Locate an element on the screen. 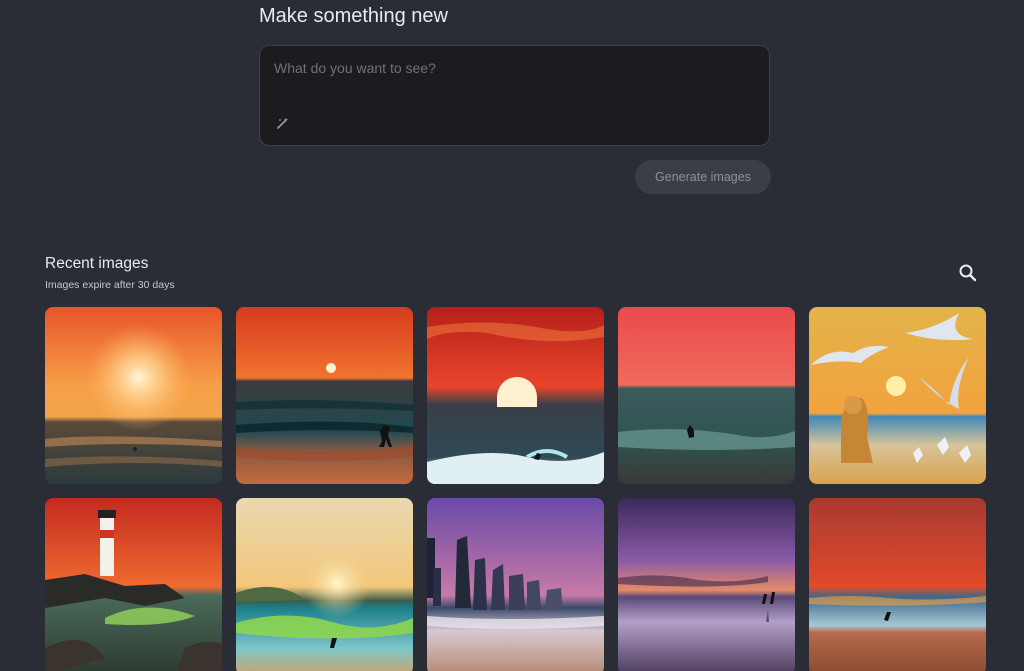  red-sunset-wave-image is located at coordinates (515, 395).